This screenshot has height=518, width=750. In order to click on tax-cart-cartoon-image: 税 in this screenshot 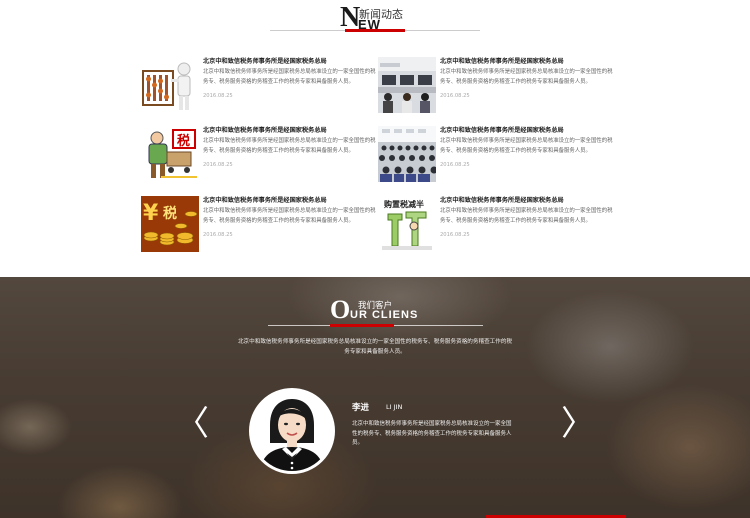, I will do `click(170, 154)`.